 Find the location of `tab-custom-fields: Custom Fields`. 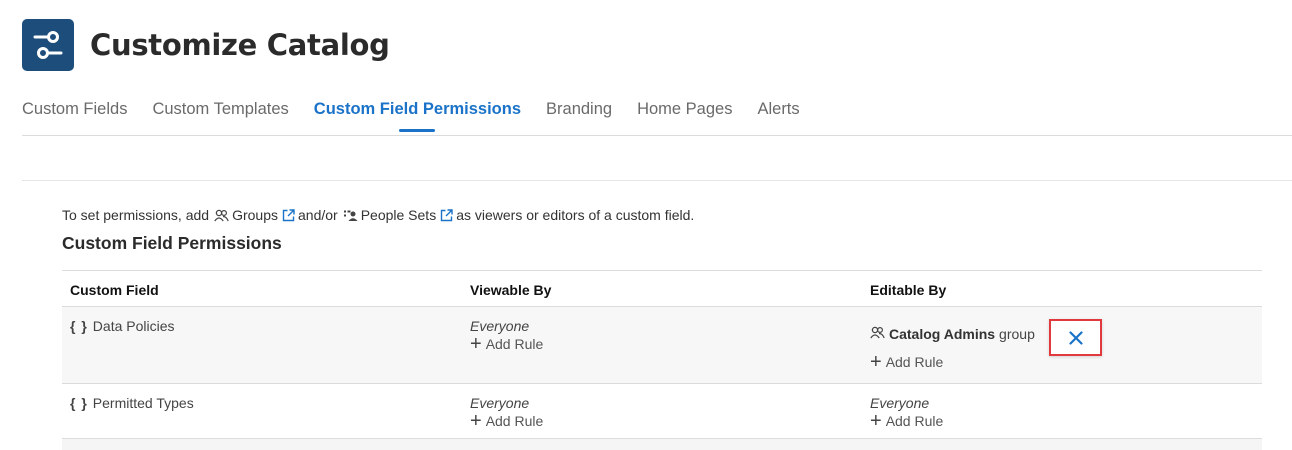

tab-custom-fields: Custom Fields is located at coordinates (74, 116).